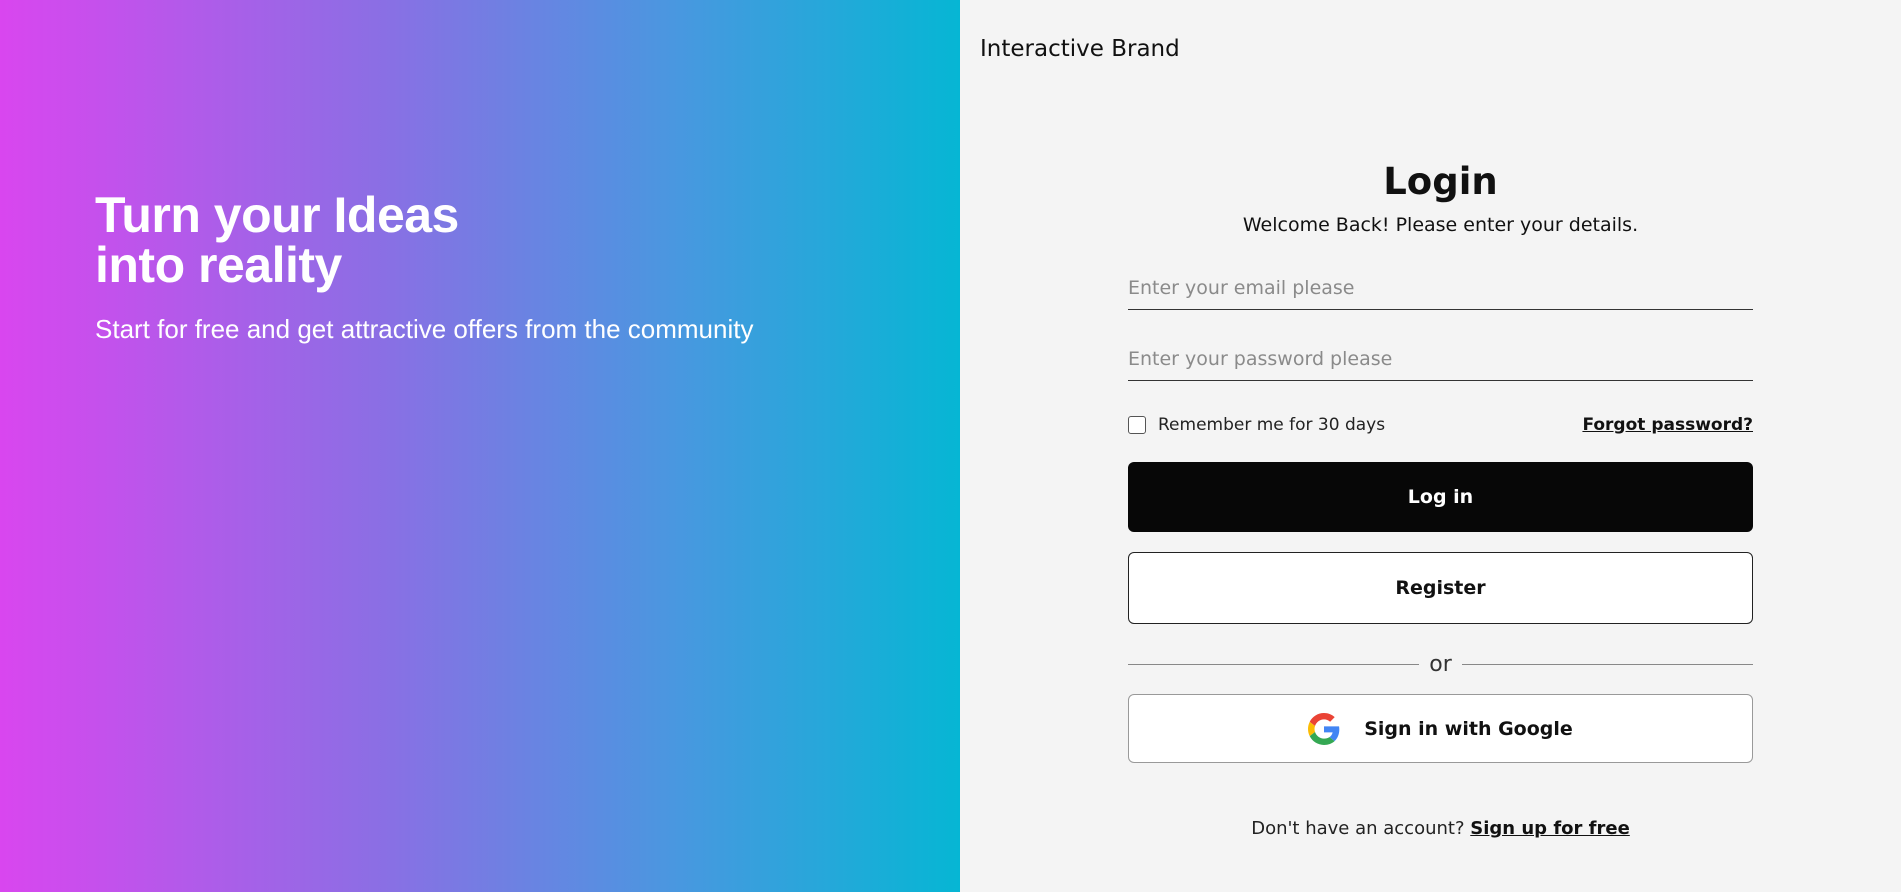  What do you see at coordinates (1550, 828) in the screenshot?
I see `signup-link: Sign up for free` at bounding box center [1550, 828].